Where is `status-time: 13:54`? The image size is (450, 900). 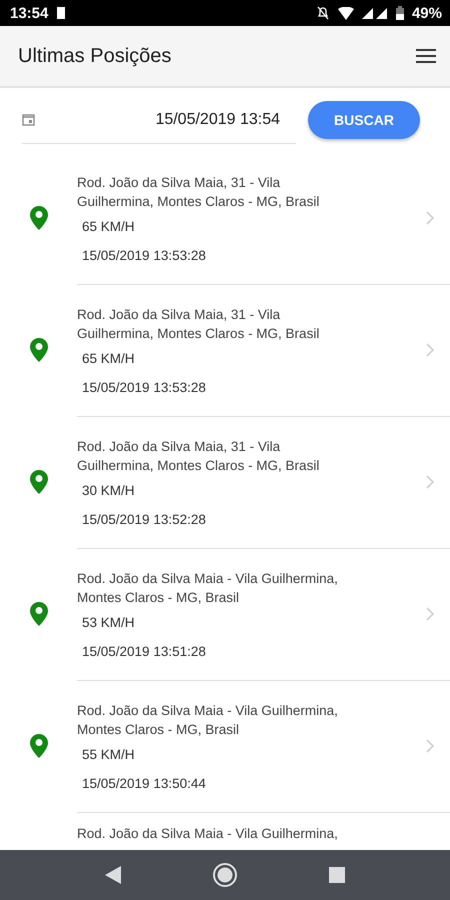 status-time: 13:54 is located at coordinates (29, 13).